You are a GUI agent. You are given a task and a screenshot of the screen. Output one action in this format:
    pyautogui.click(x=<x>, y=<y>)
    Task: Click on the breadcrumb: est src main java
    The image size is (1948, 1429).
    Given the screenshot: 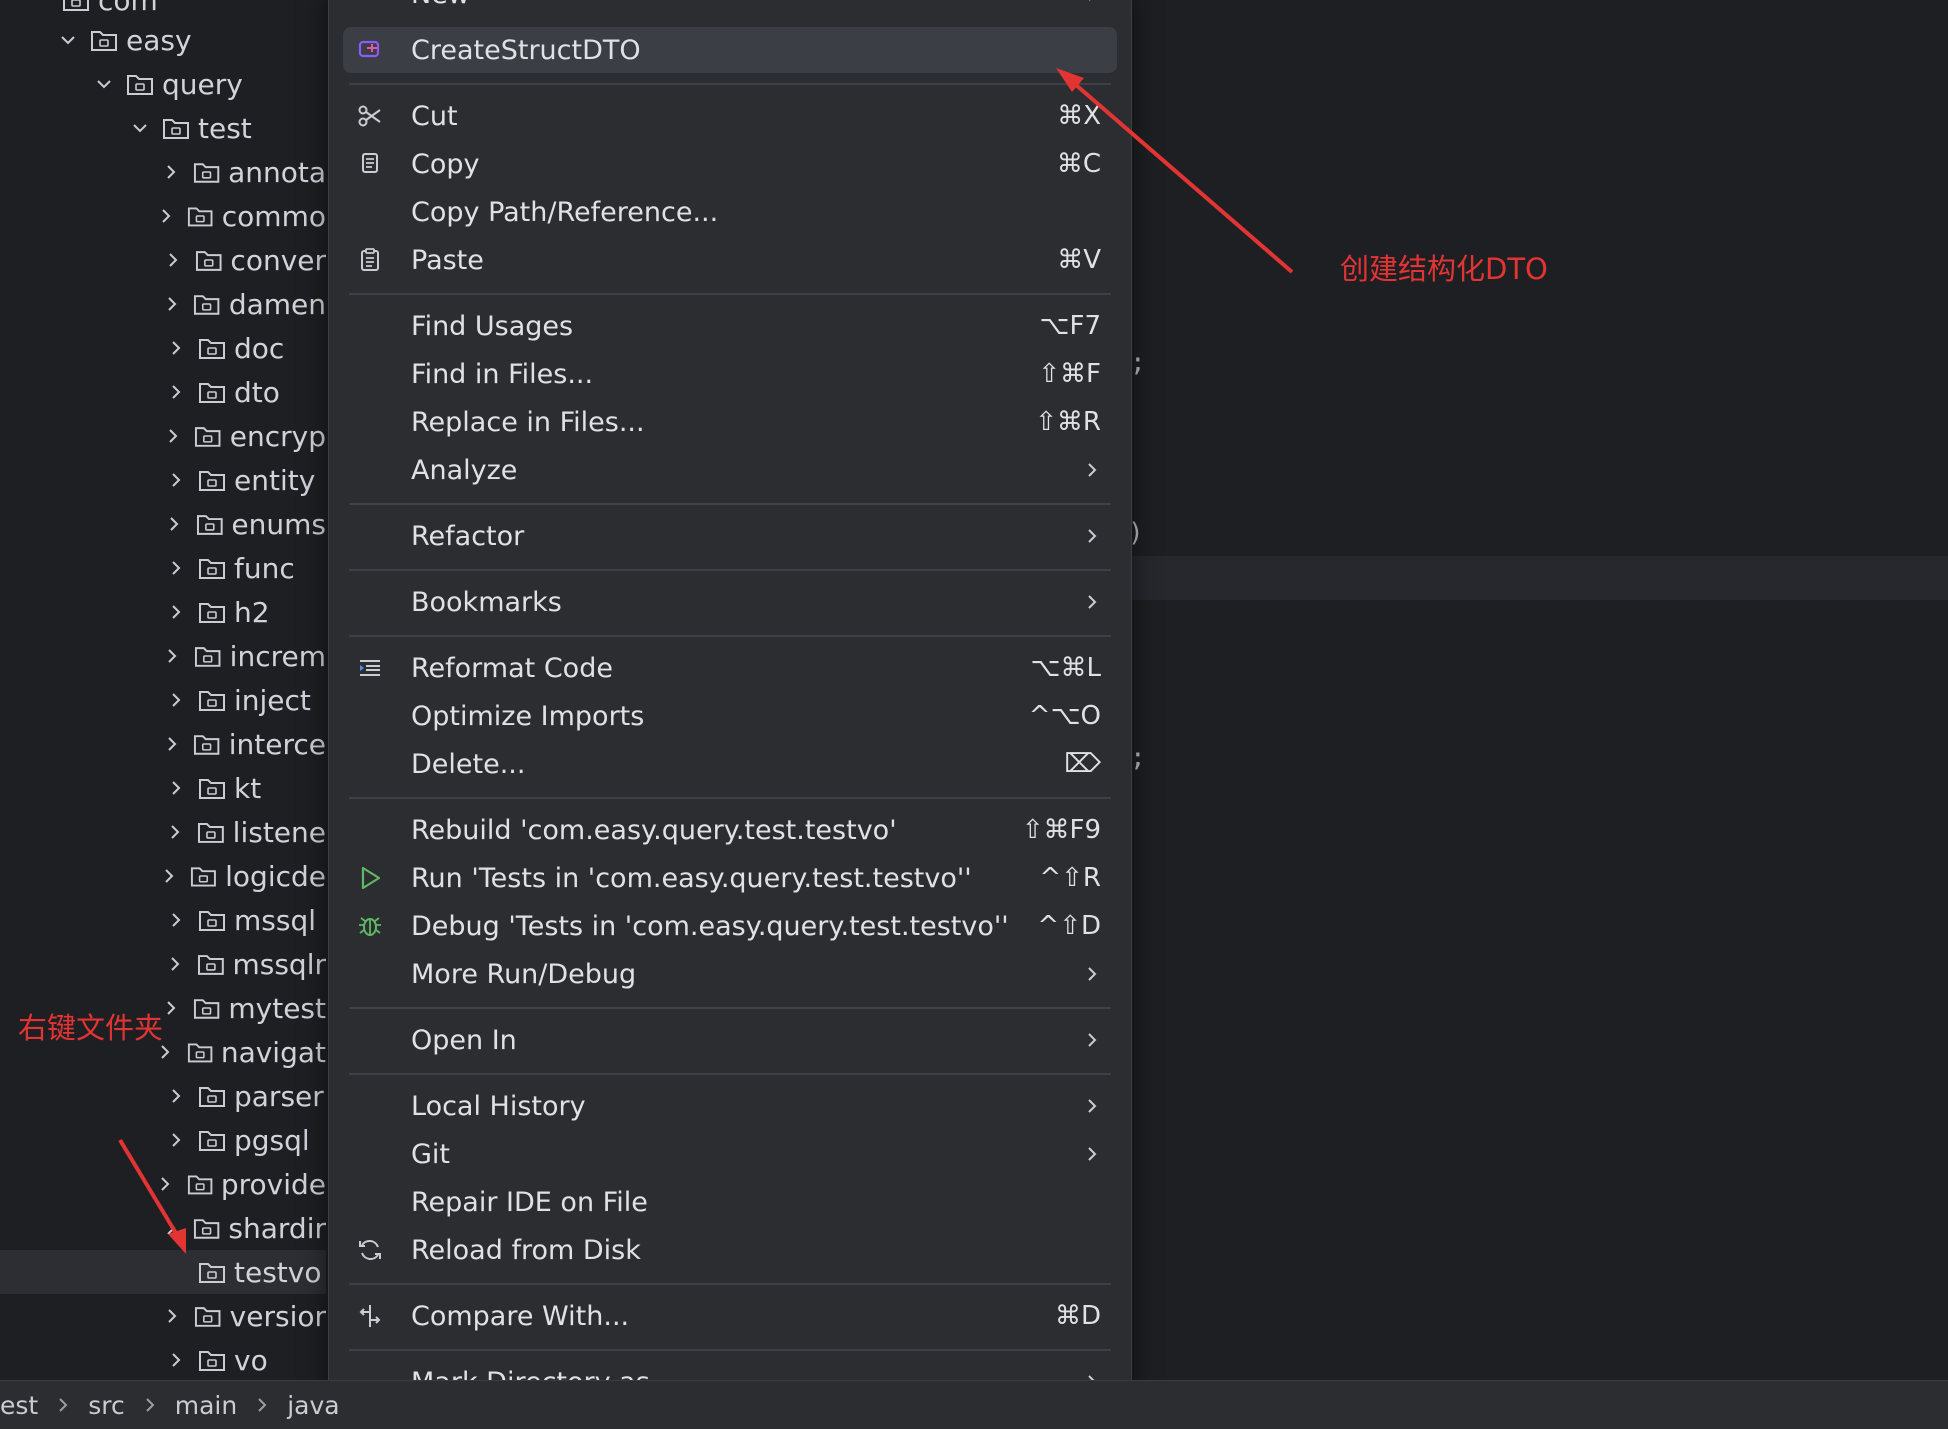 What is the action you would take?
    pyautogui.click(x=170, y=1405)
    